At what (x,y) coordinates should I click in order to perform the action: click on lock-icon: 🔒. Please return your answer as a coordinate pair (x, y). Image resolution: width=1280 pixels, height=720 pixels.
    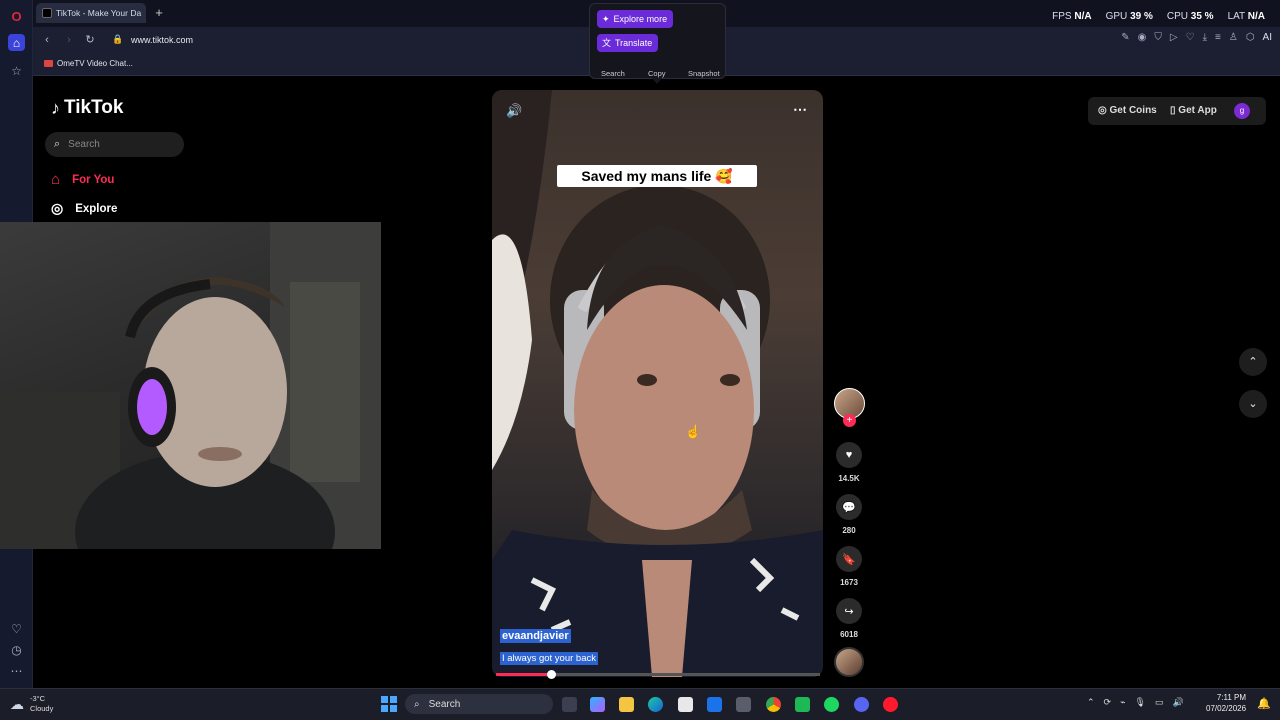
    Looking at the image, I should click on (118, 39).